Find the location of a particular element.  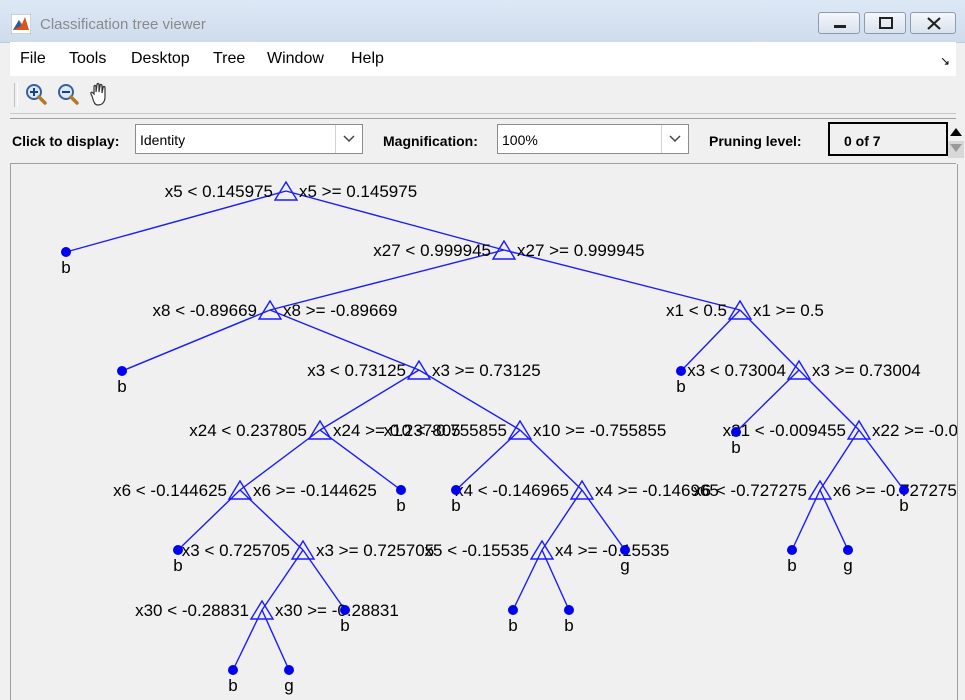

branch-left-rule: x3 < 0.73125 is located at coordinates (356, 370).